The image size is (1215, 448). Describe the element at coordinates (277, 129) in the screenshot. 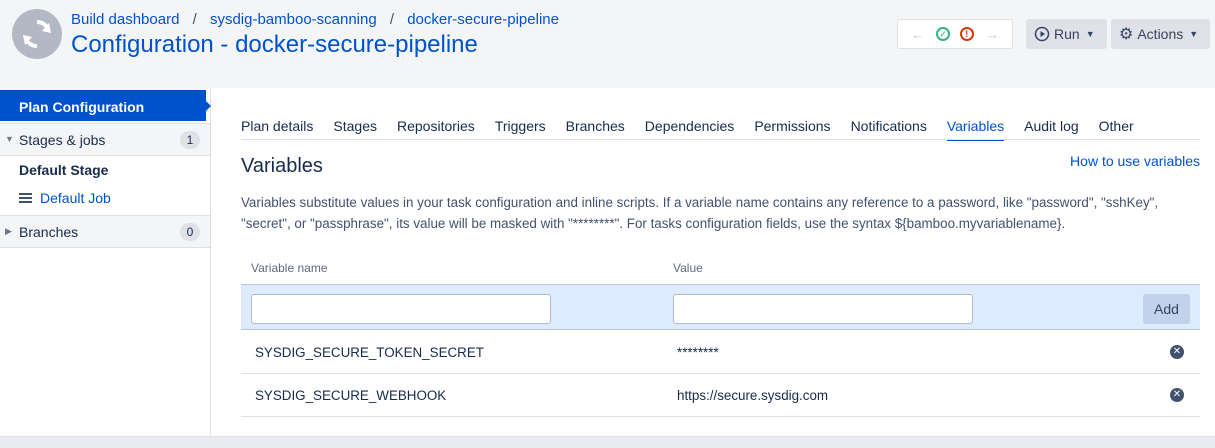

I see `tab-plan-details: Plan details` at that location.